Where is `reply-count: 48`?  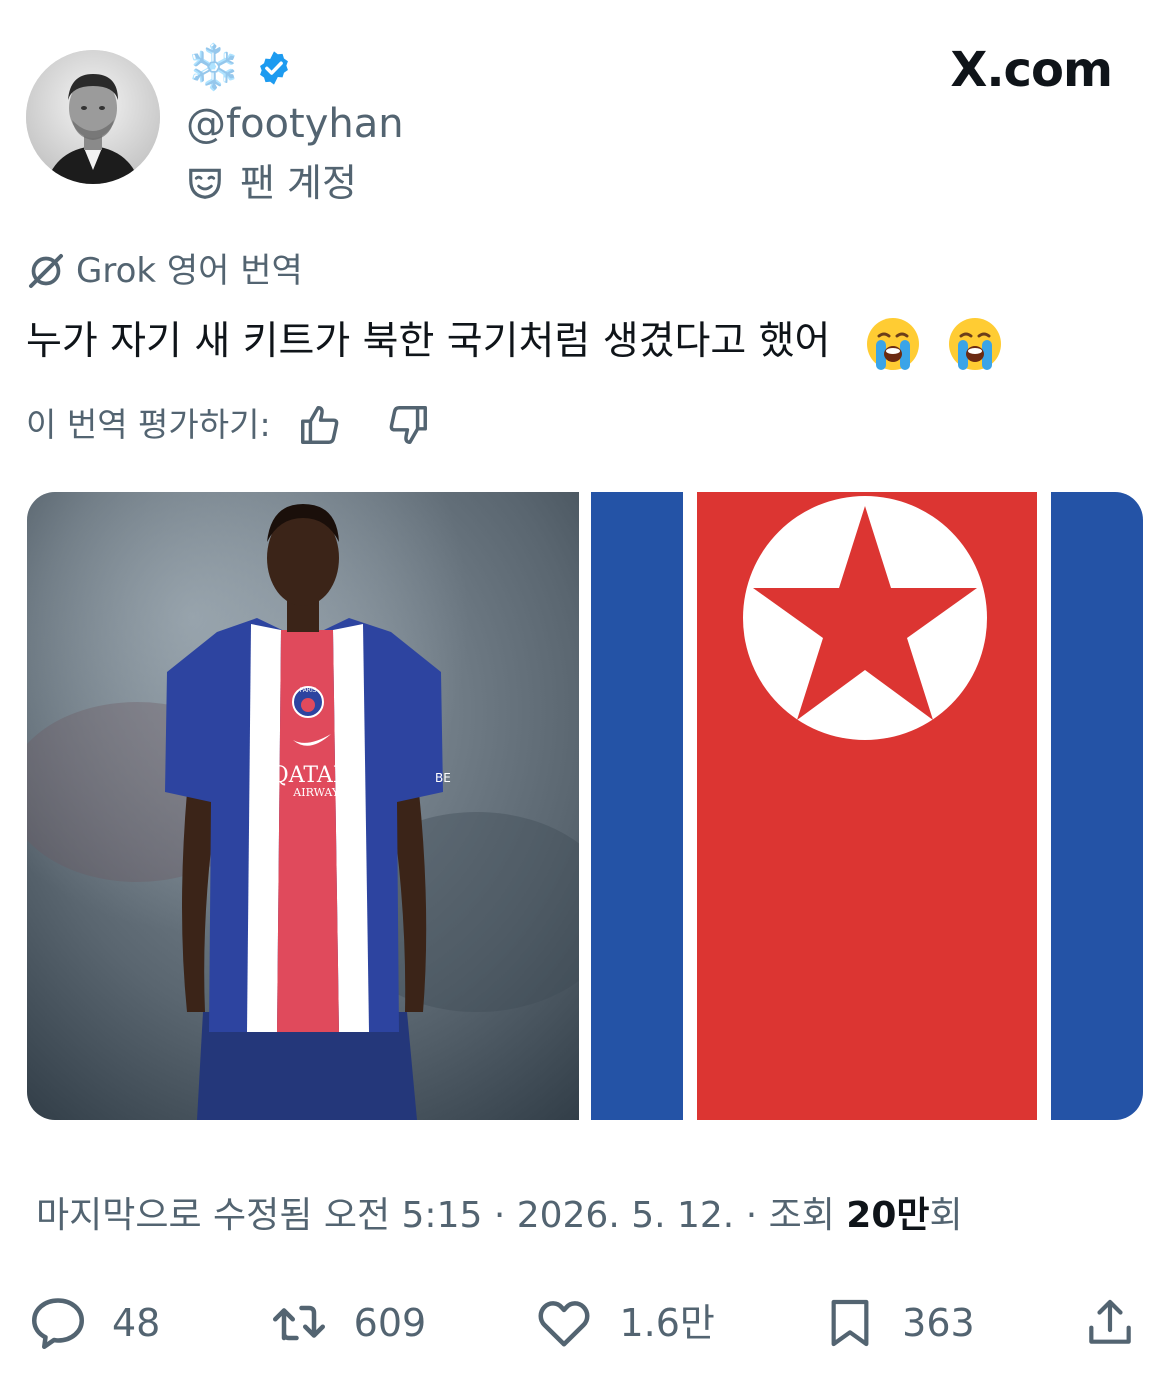
reply-count: 48 is located at coordinates (136, 1323).